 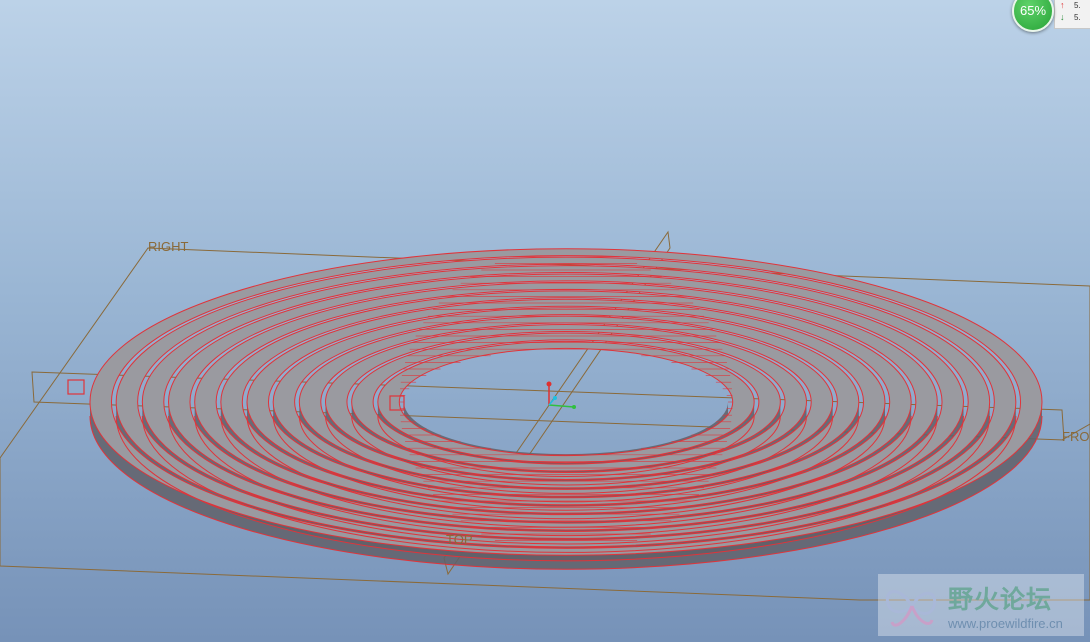 I want to click on right-plane-label: RIGHT, so click(x=168, y=246).